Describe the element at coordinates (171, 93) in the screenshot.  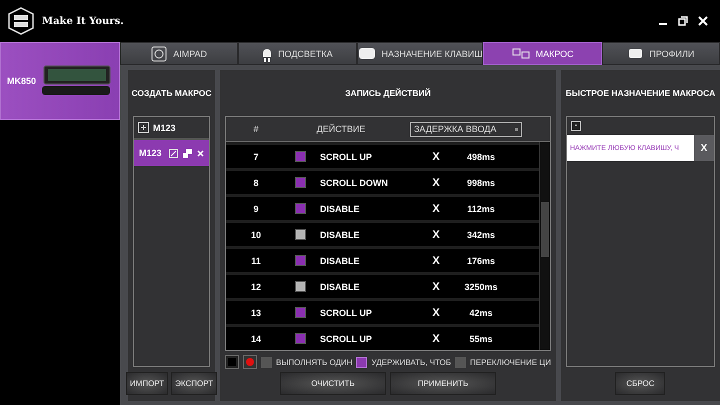
I see `panel-title: СОЗДАТЬ МАКРОС` at that location.